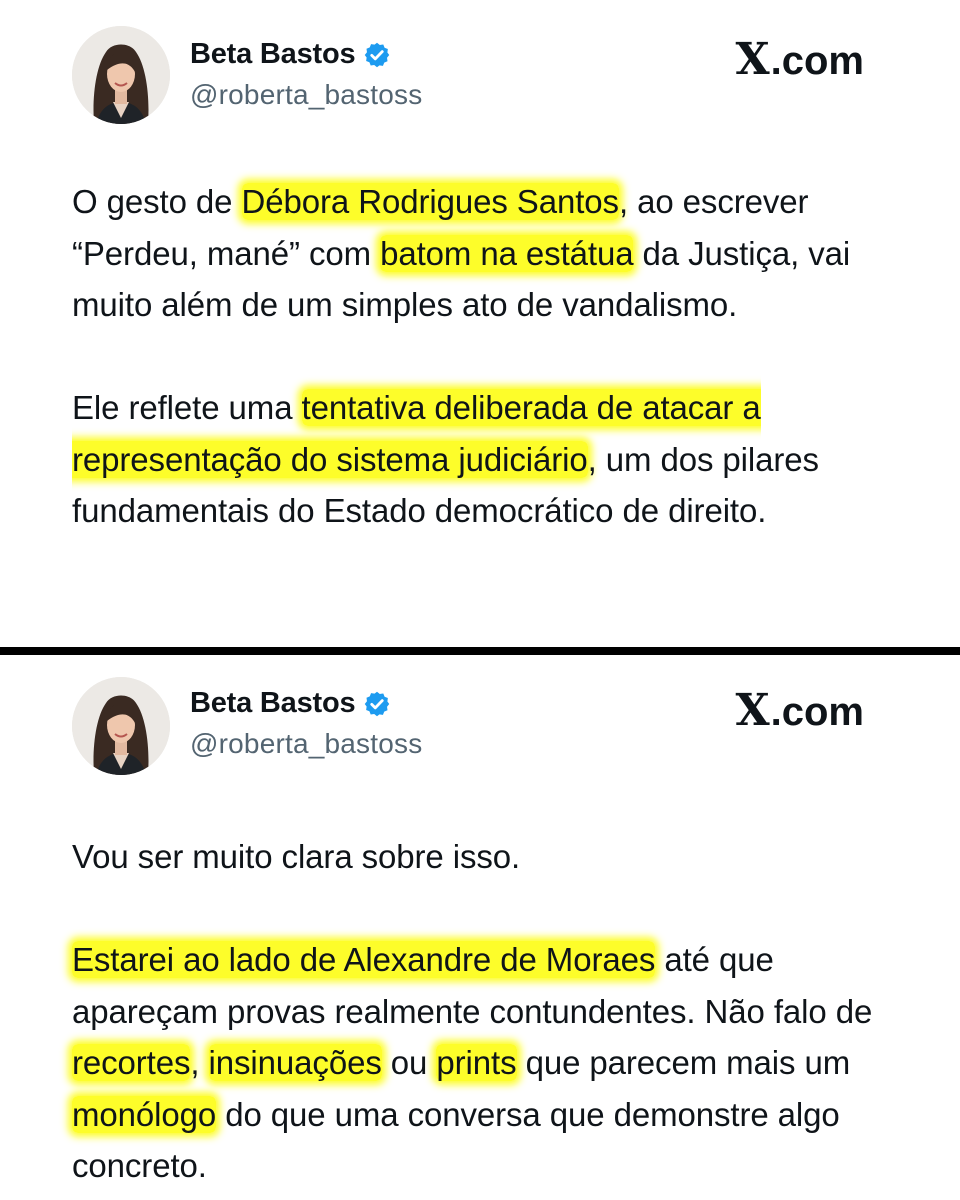 This screenshot has height=1200, width=960. I want to click on tweet-paragraph: Vou ser muito clara sobre isso., so click(482, 857).